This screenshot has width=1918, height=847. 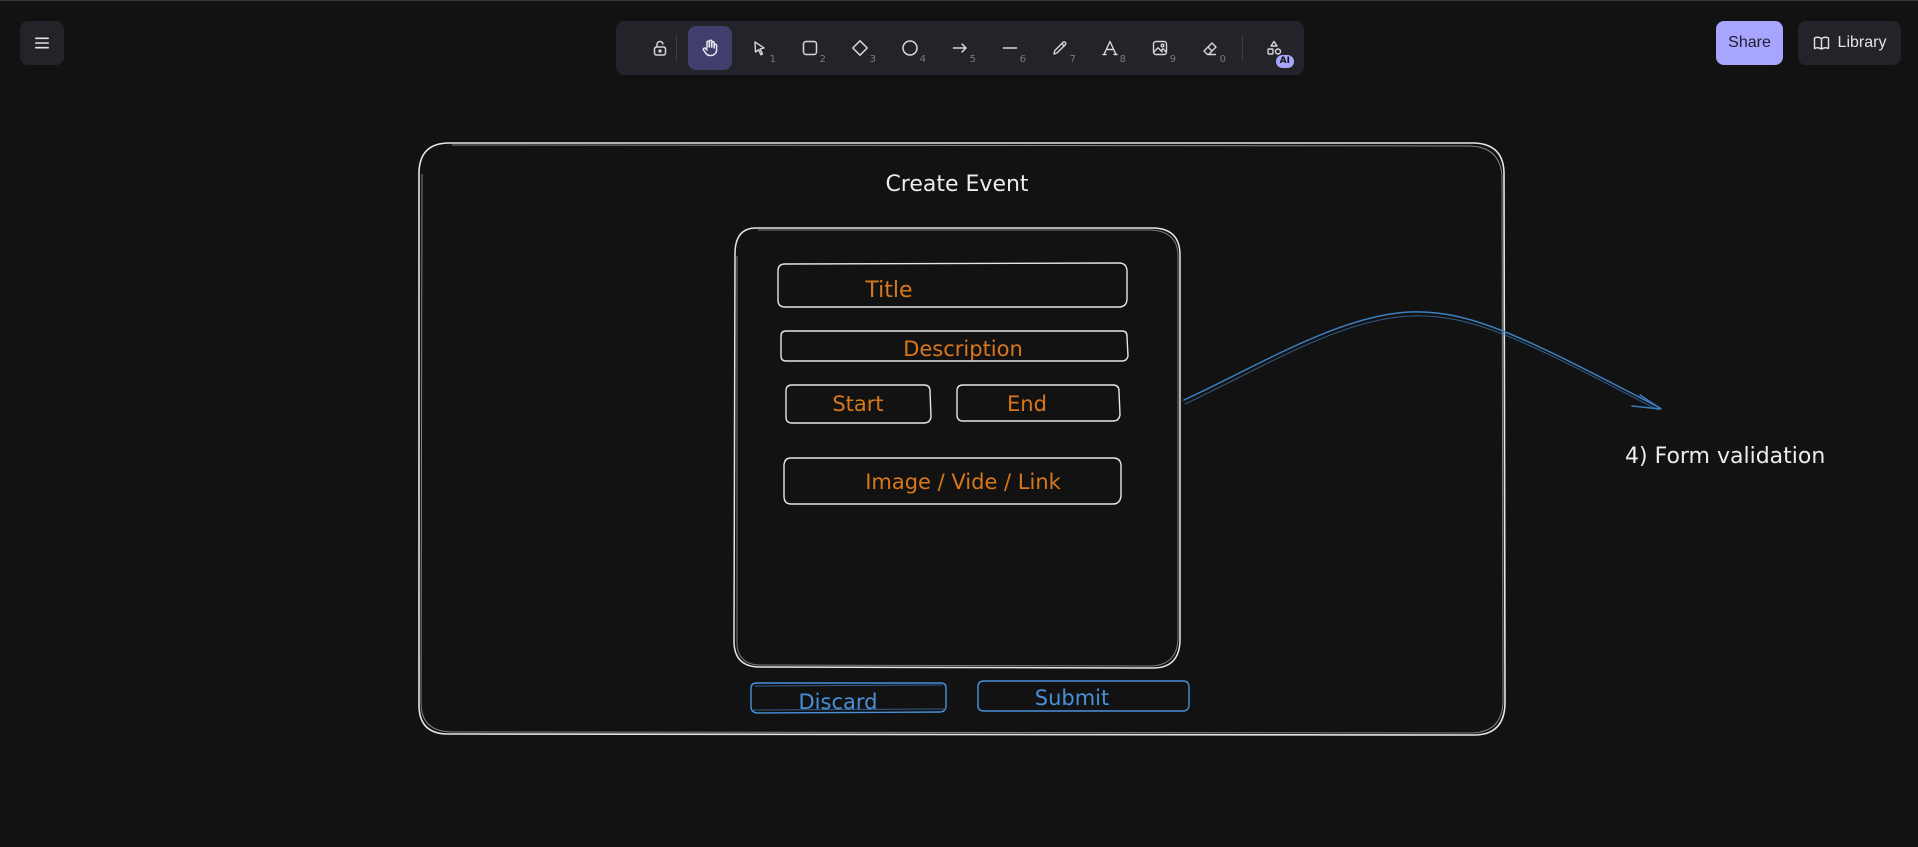 What do you see at coordinates (1027, 404) in the screenshot?
I see `end-field-label: End` at bounding box center [1027, 404].